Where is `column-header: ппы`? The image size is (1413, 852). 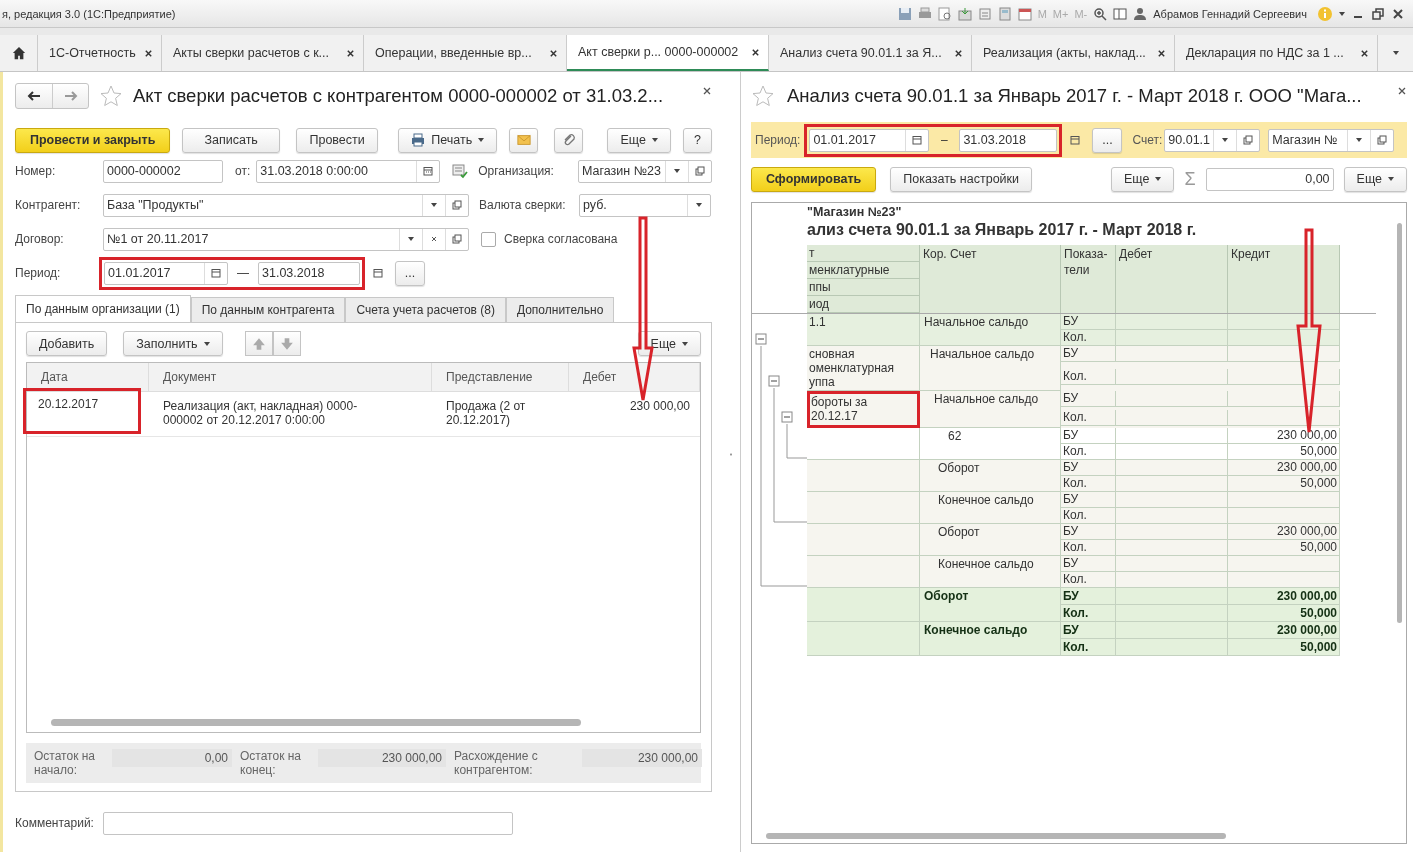 column-header: ппы is located at coordinates (863, 287).